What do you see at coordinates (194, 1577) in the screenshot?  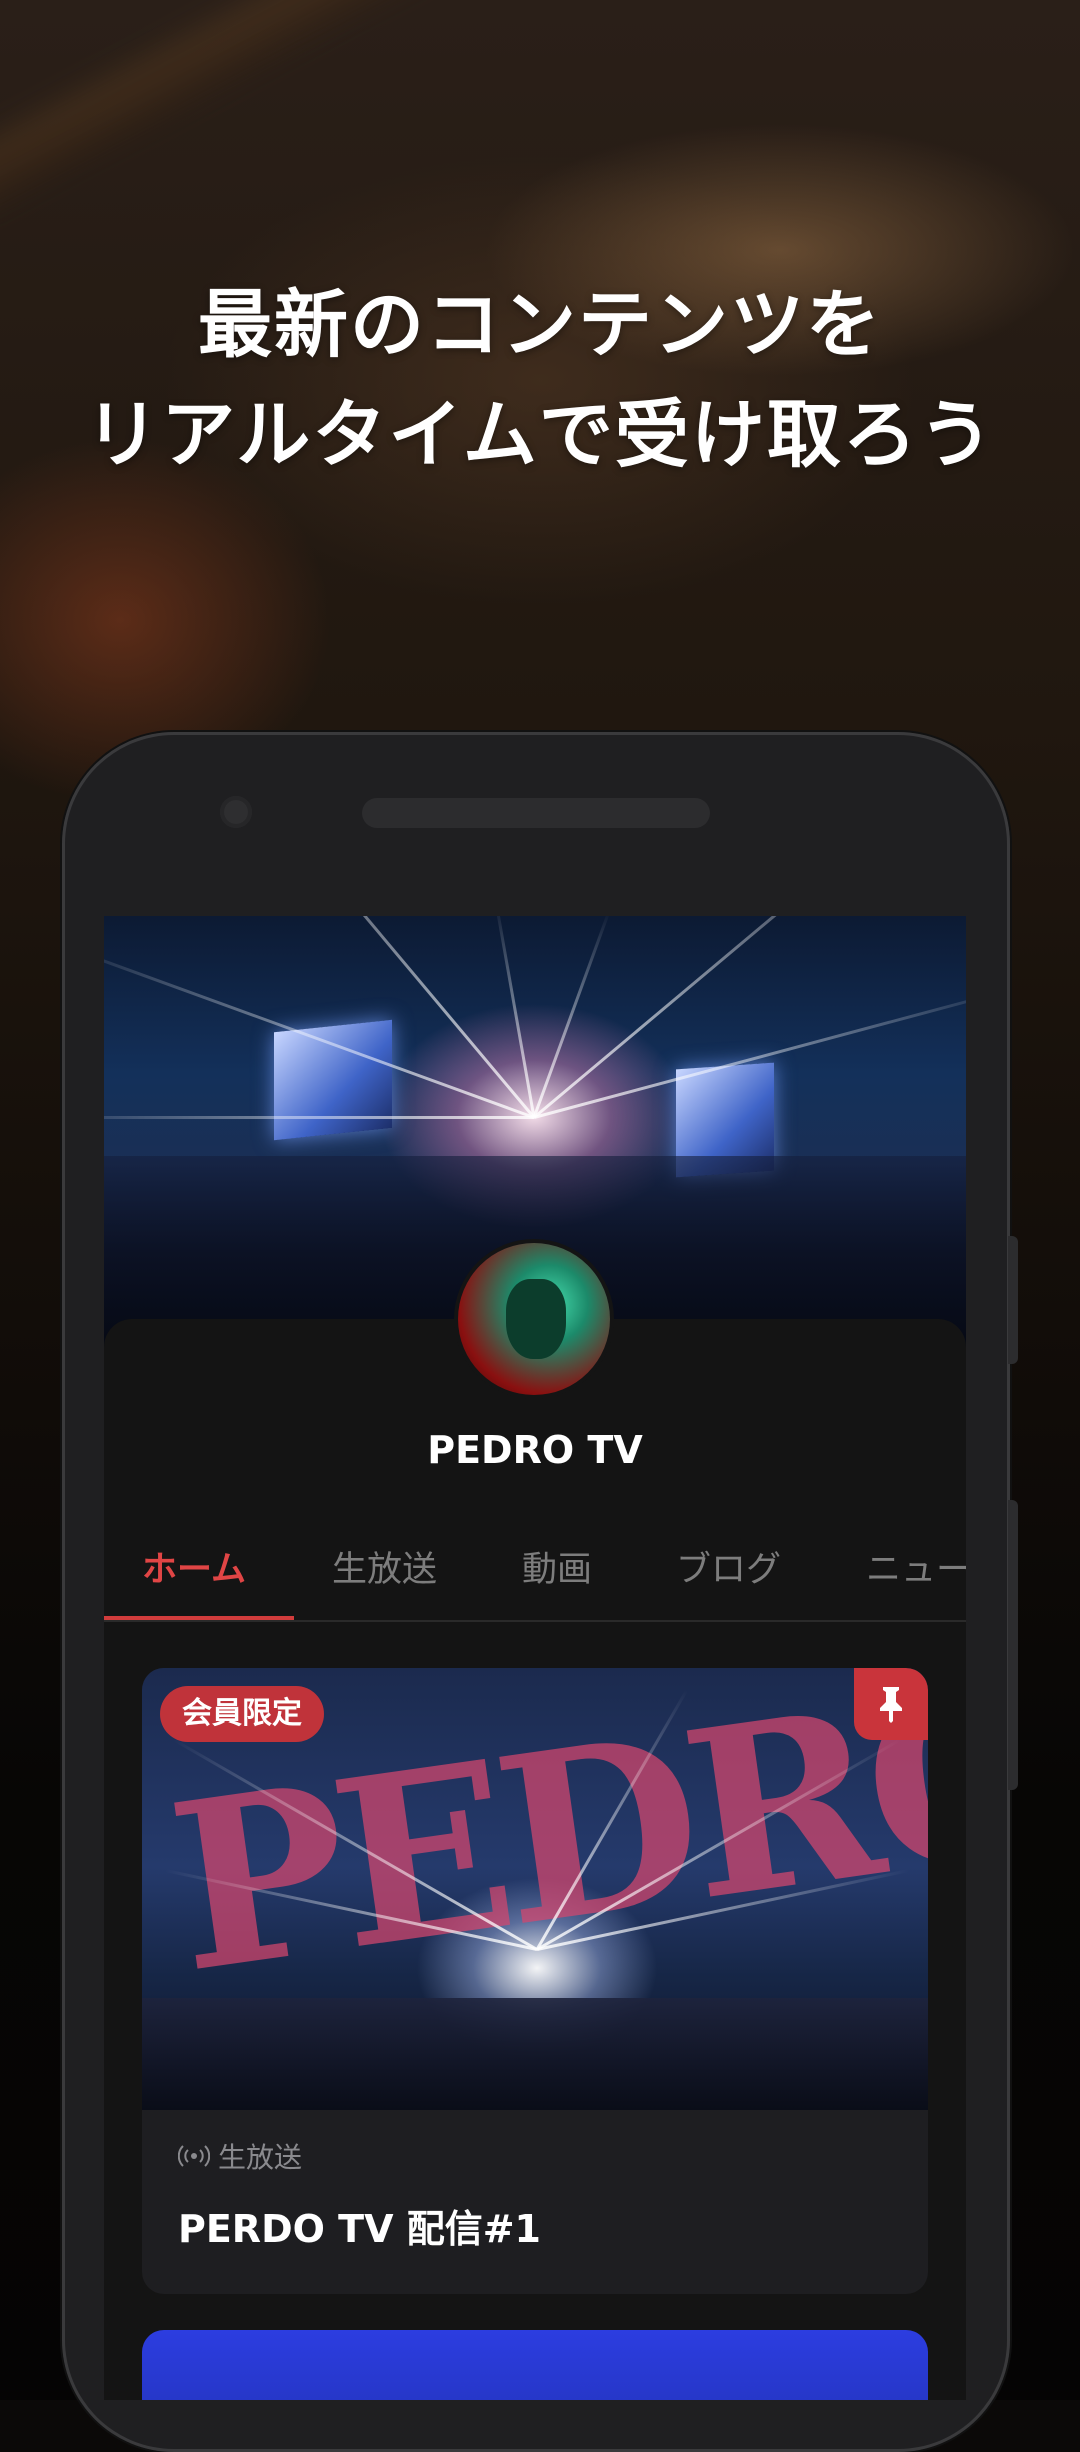 I see `tab-home: ホーム` at bounding box center [194, 1577].